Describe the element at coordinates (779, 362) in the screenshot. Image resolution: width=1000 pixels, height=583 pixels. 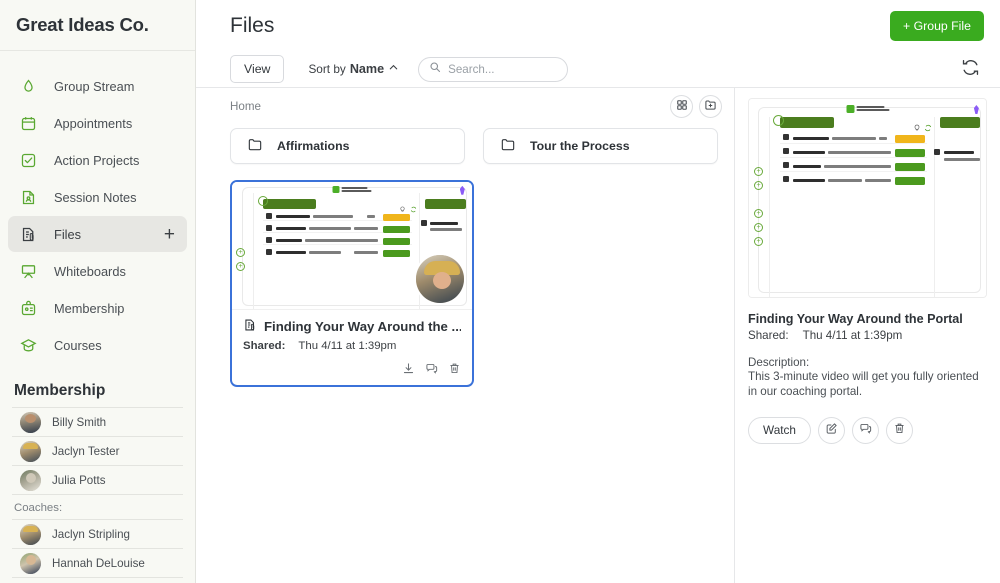
I see `detail-description-label: Description:` at that location.